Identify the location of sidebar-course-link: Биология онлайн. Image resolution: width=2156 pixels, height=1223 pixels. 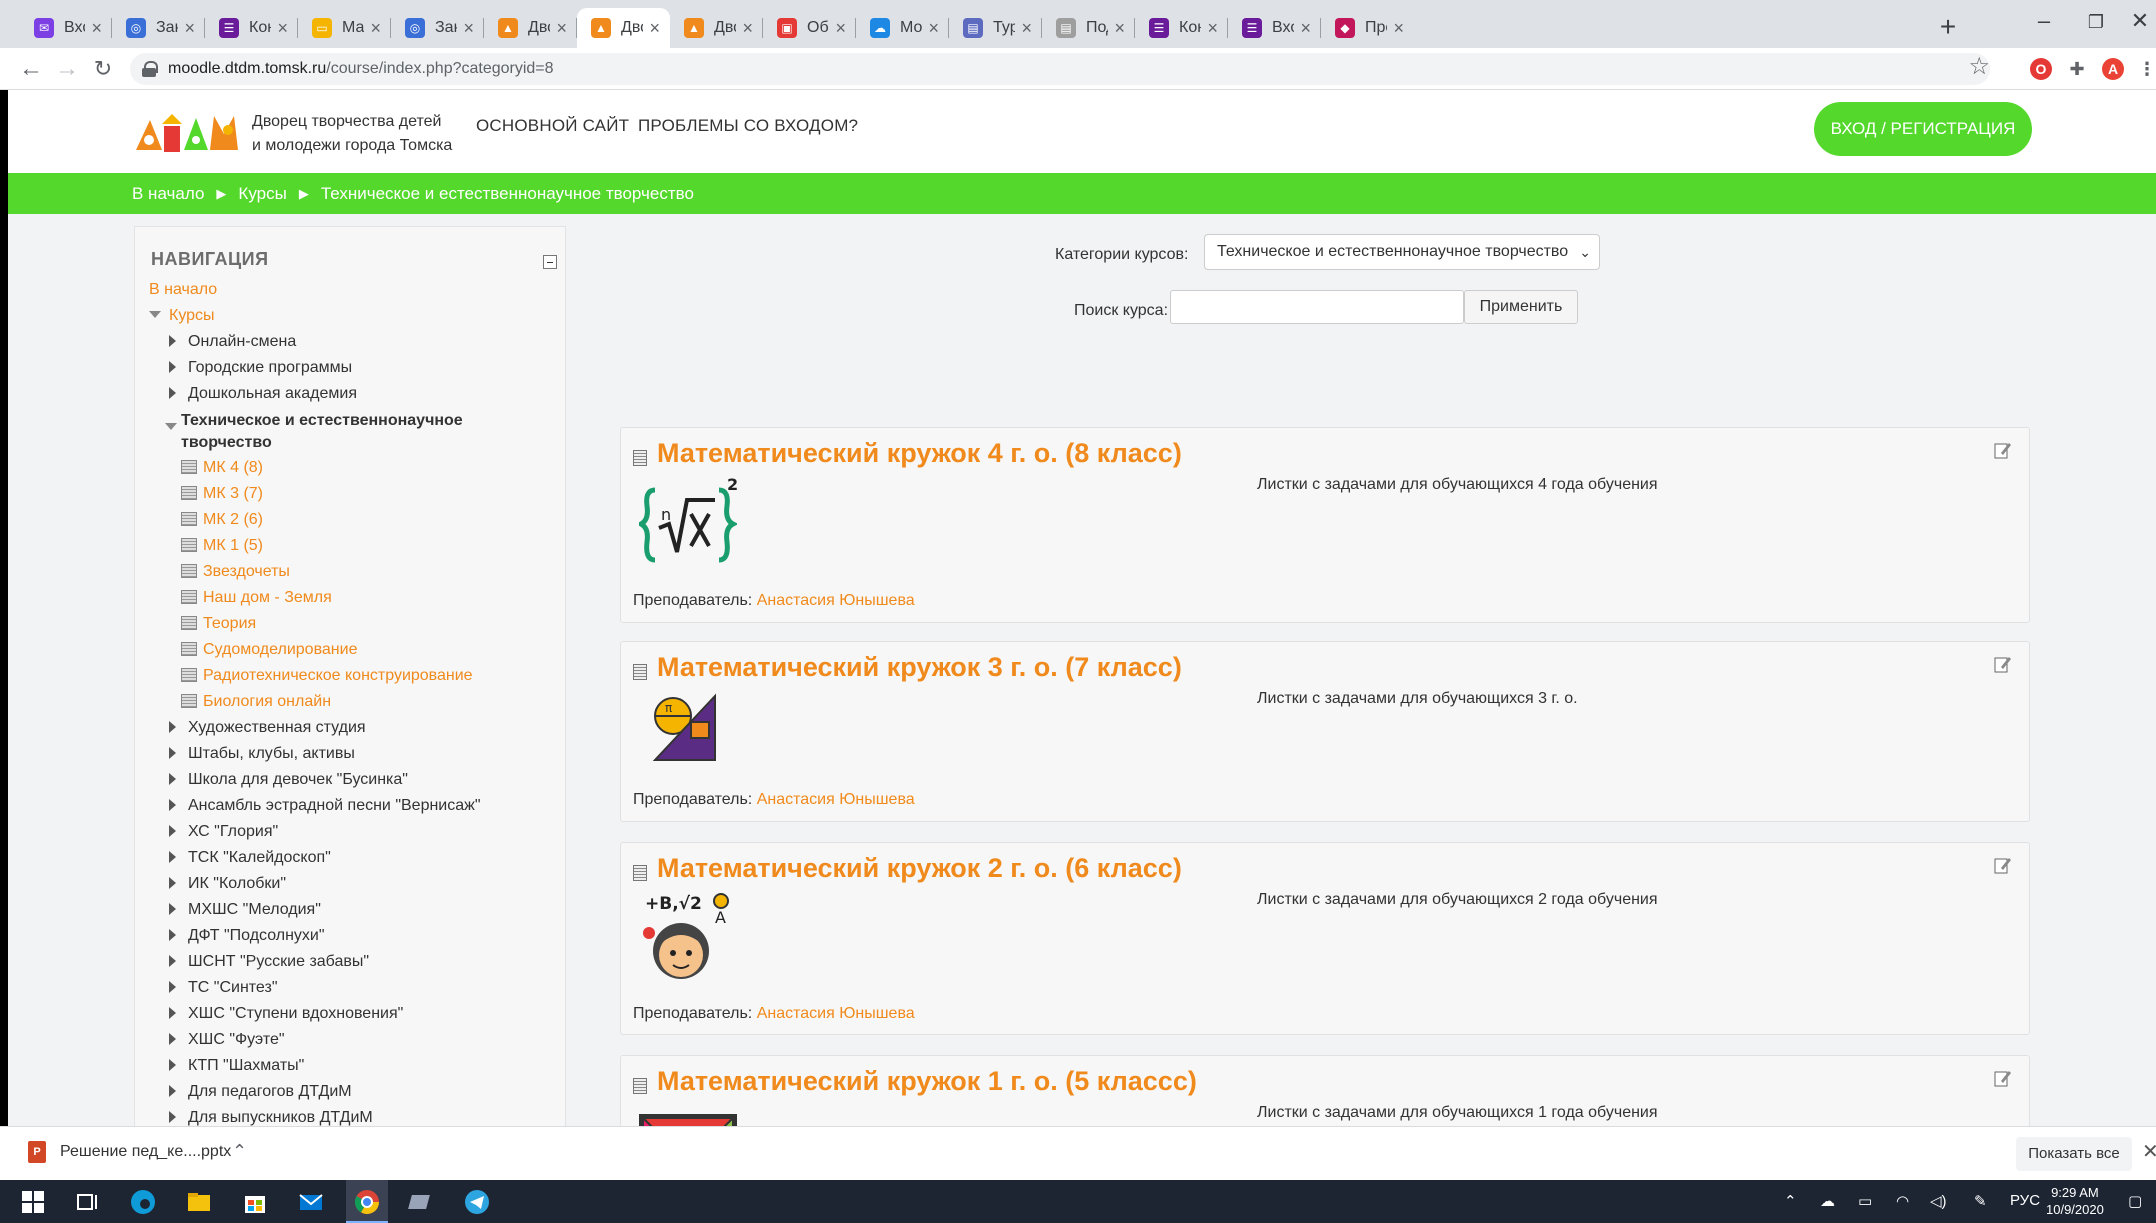
(354, 702).